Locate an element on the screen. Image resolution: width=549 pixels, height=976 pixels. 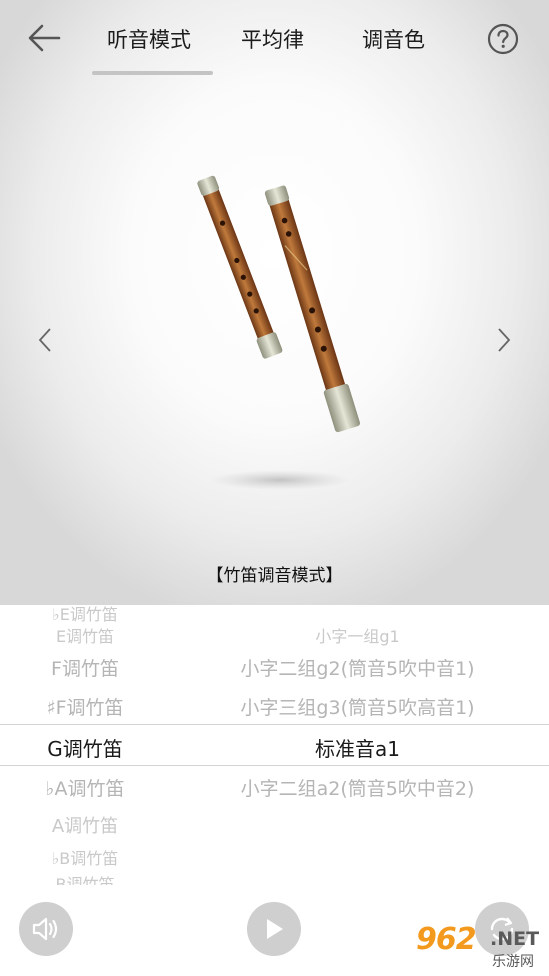
question-mark-icon is located at coordinates (503, 39).